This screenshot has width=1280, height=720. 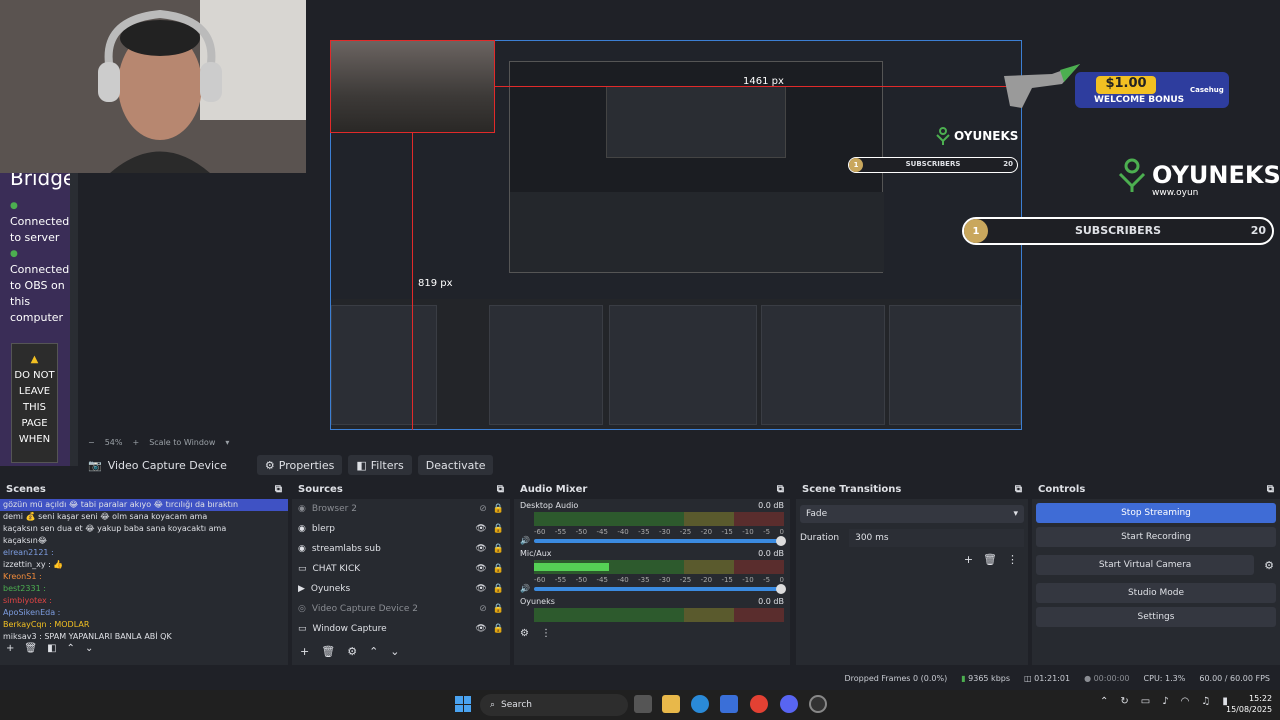 I want to click on track-db: 0.0 dB, so click(x=771, y=505).